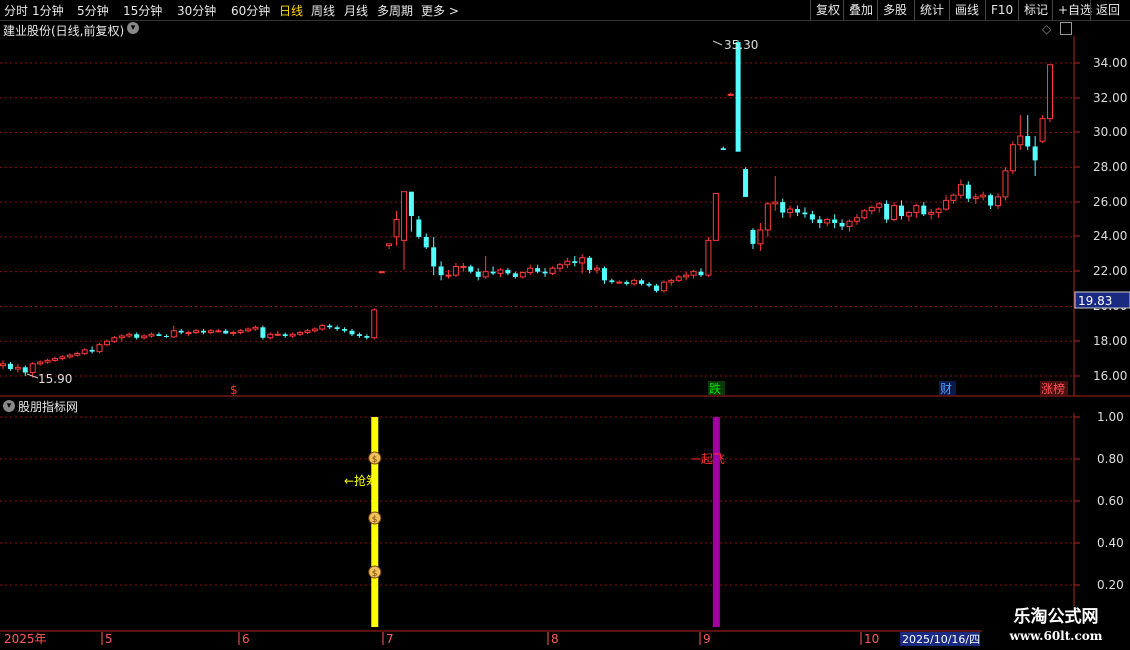 The width and height of the screenshot is (1130, 650). I want to click on high-annotation: 35.30, so click(735, 45).